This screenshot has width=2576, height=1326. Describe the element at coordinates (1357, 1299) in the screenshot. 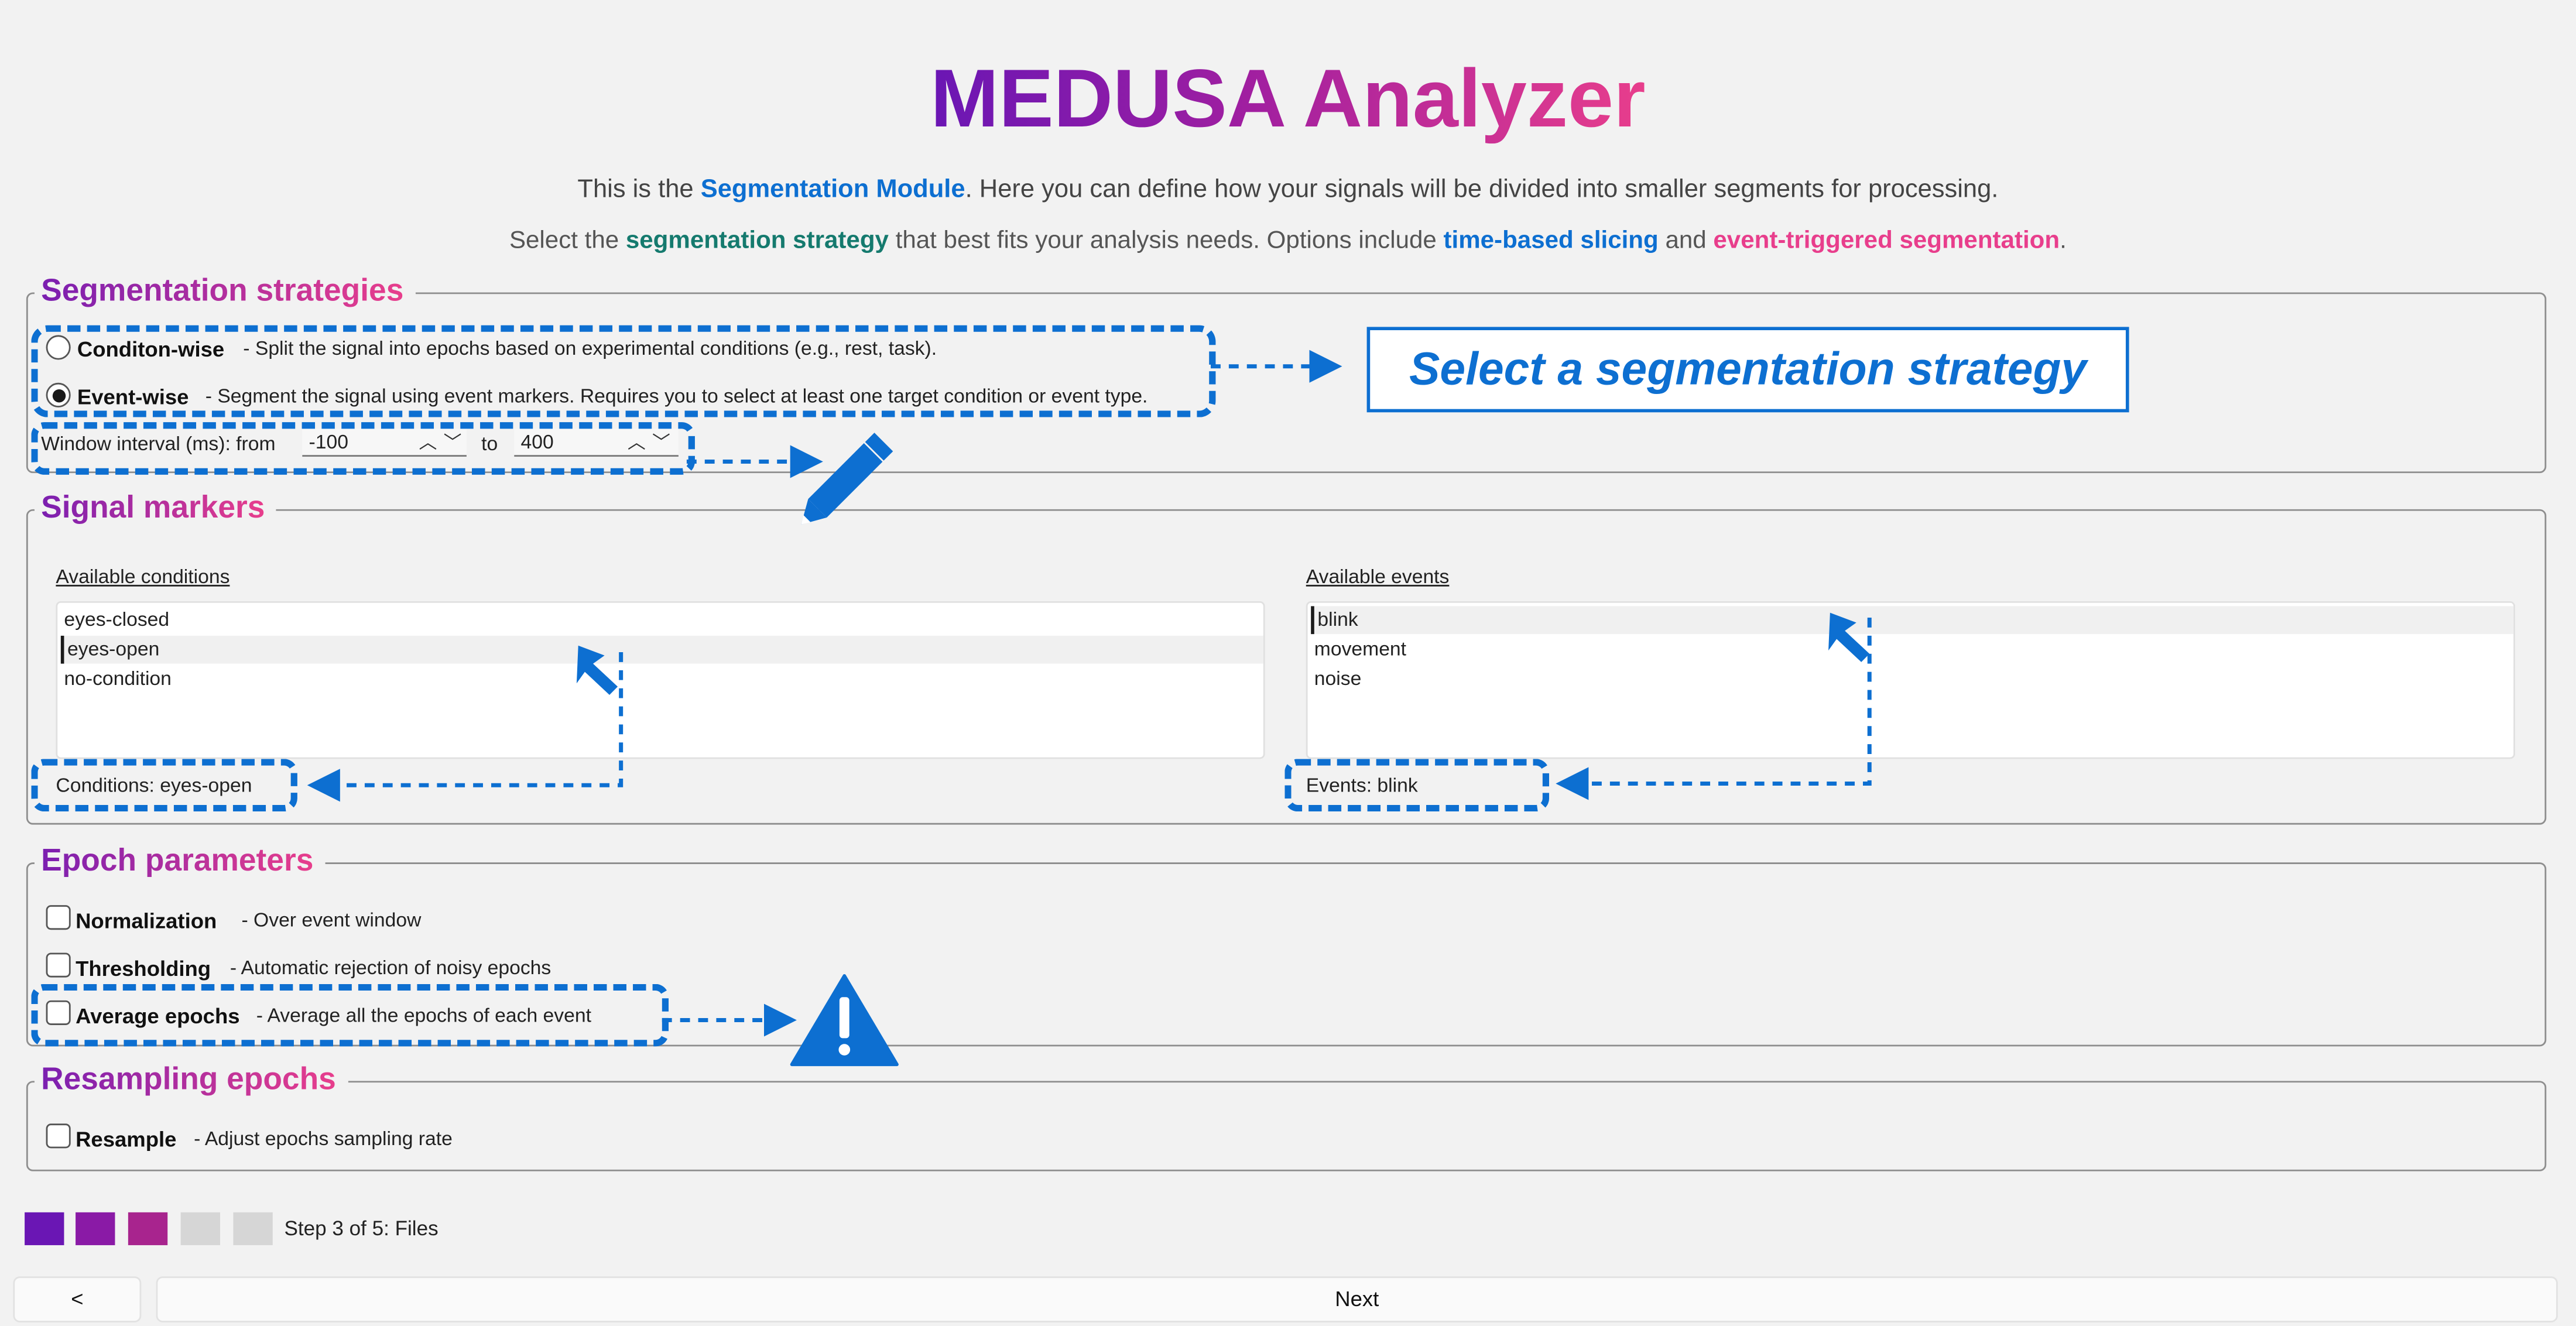

I see `next-button: Next` at that location.